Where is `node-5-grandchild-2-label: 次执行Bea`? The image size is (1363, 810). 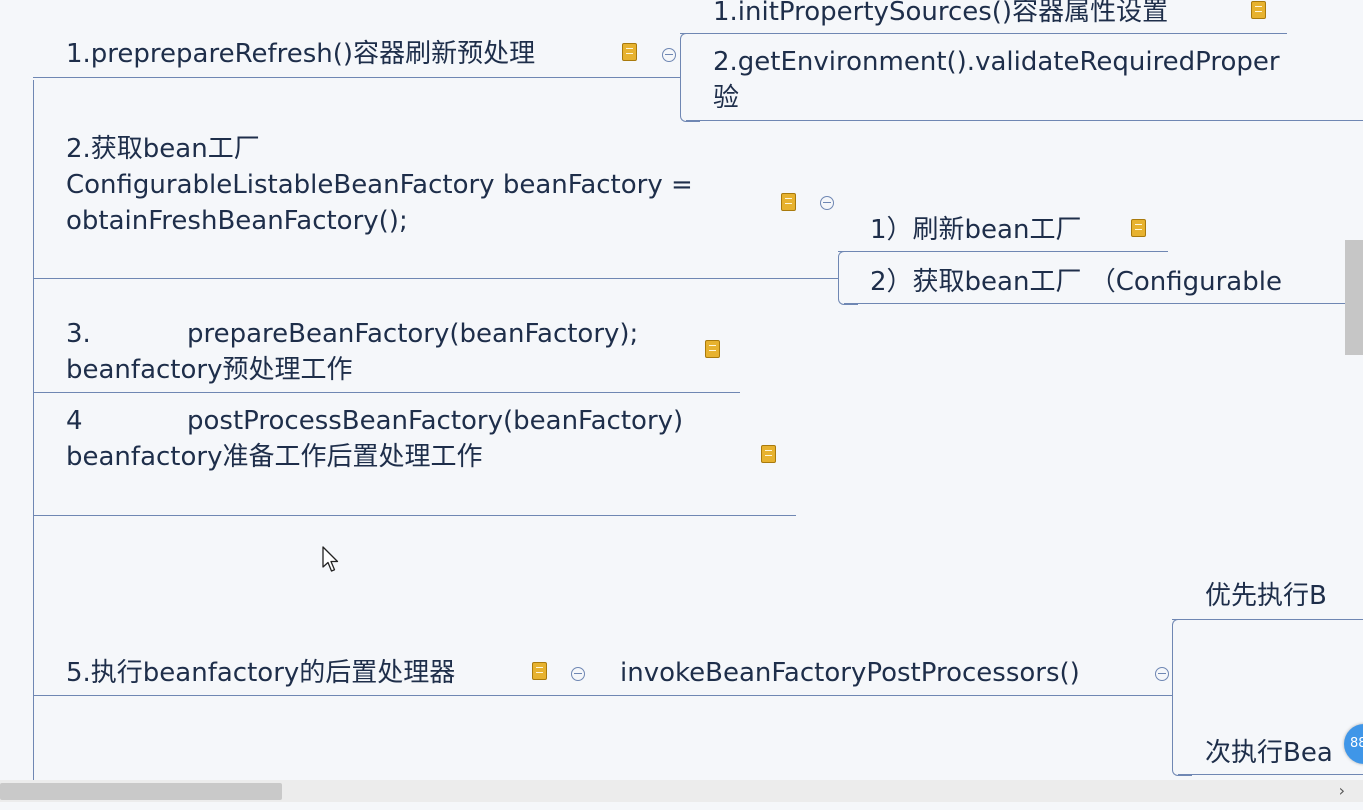
node-5-grandchild-2-label: 次执行Bea is located at coordinates (1269, 753).